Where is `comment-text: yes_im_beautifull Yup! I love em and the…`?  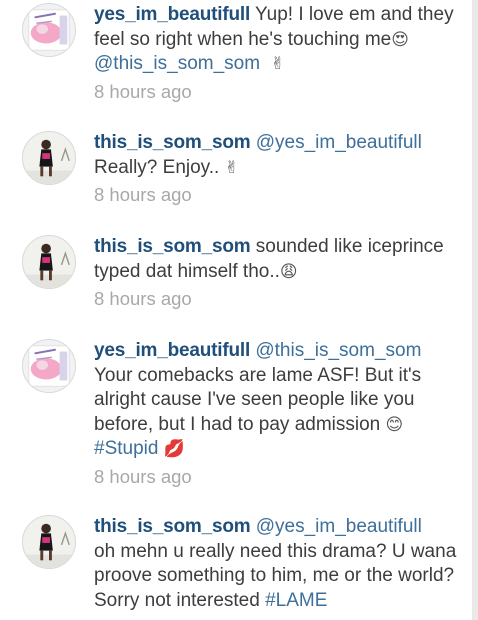 comment-text: yes_im_beautifull Yup! I love em and the… is located at coordinates (279, 53).